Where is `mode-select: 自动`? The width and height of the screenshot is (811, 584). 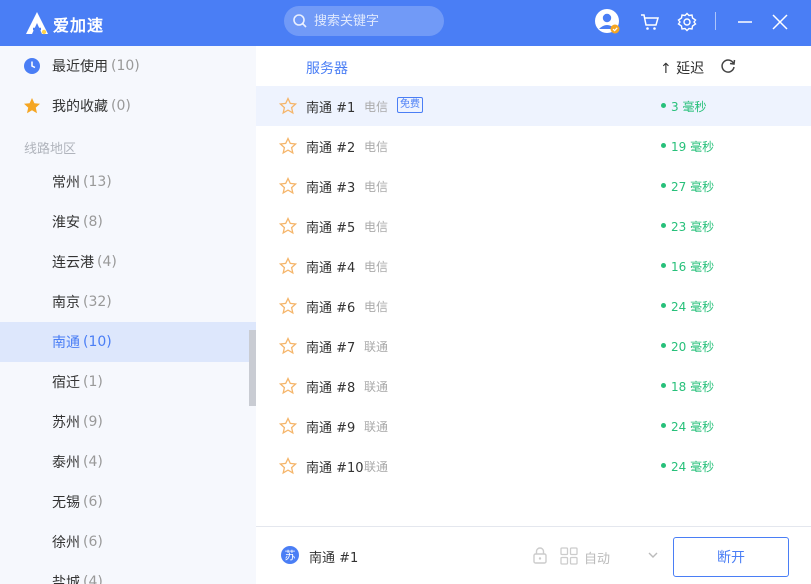 mode-select: 自动 is located at coordinates (597, 557).